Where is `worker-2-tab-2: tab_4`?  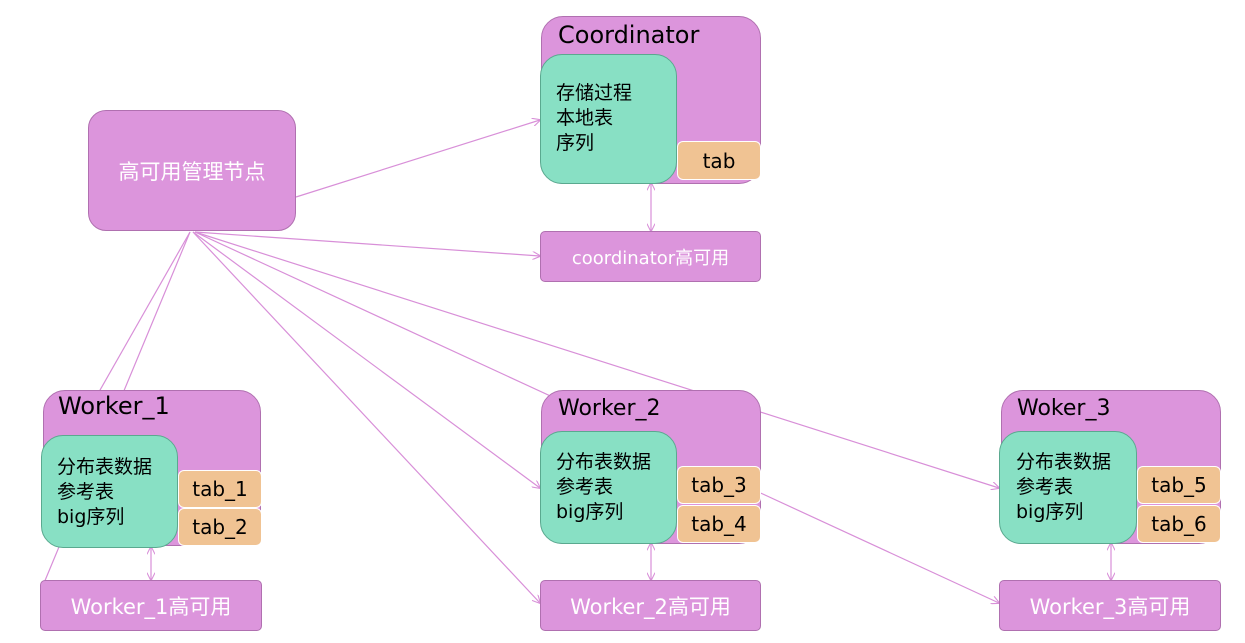 worker-2-tab-2: tab_4 is located at coordinates (719, 524).